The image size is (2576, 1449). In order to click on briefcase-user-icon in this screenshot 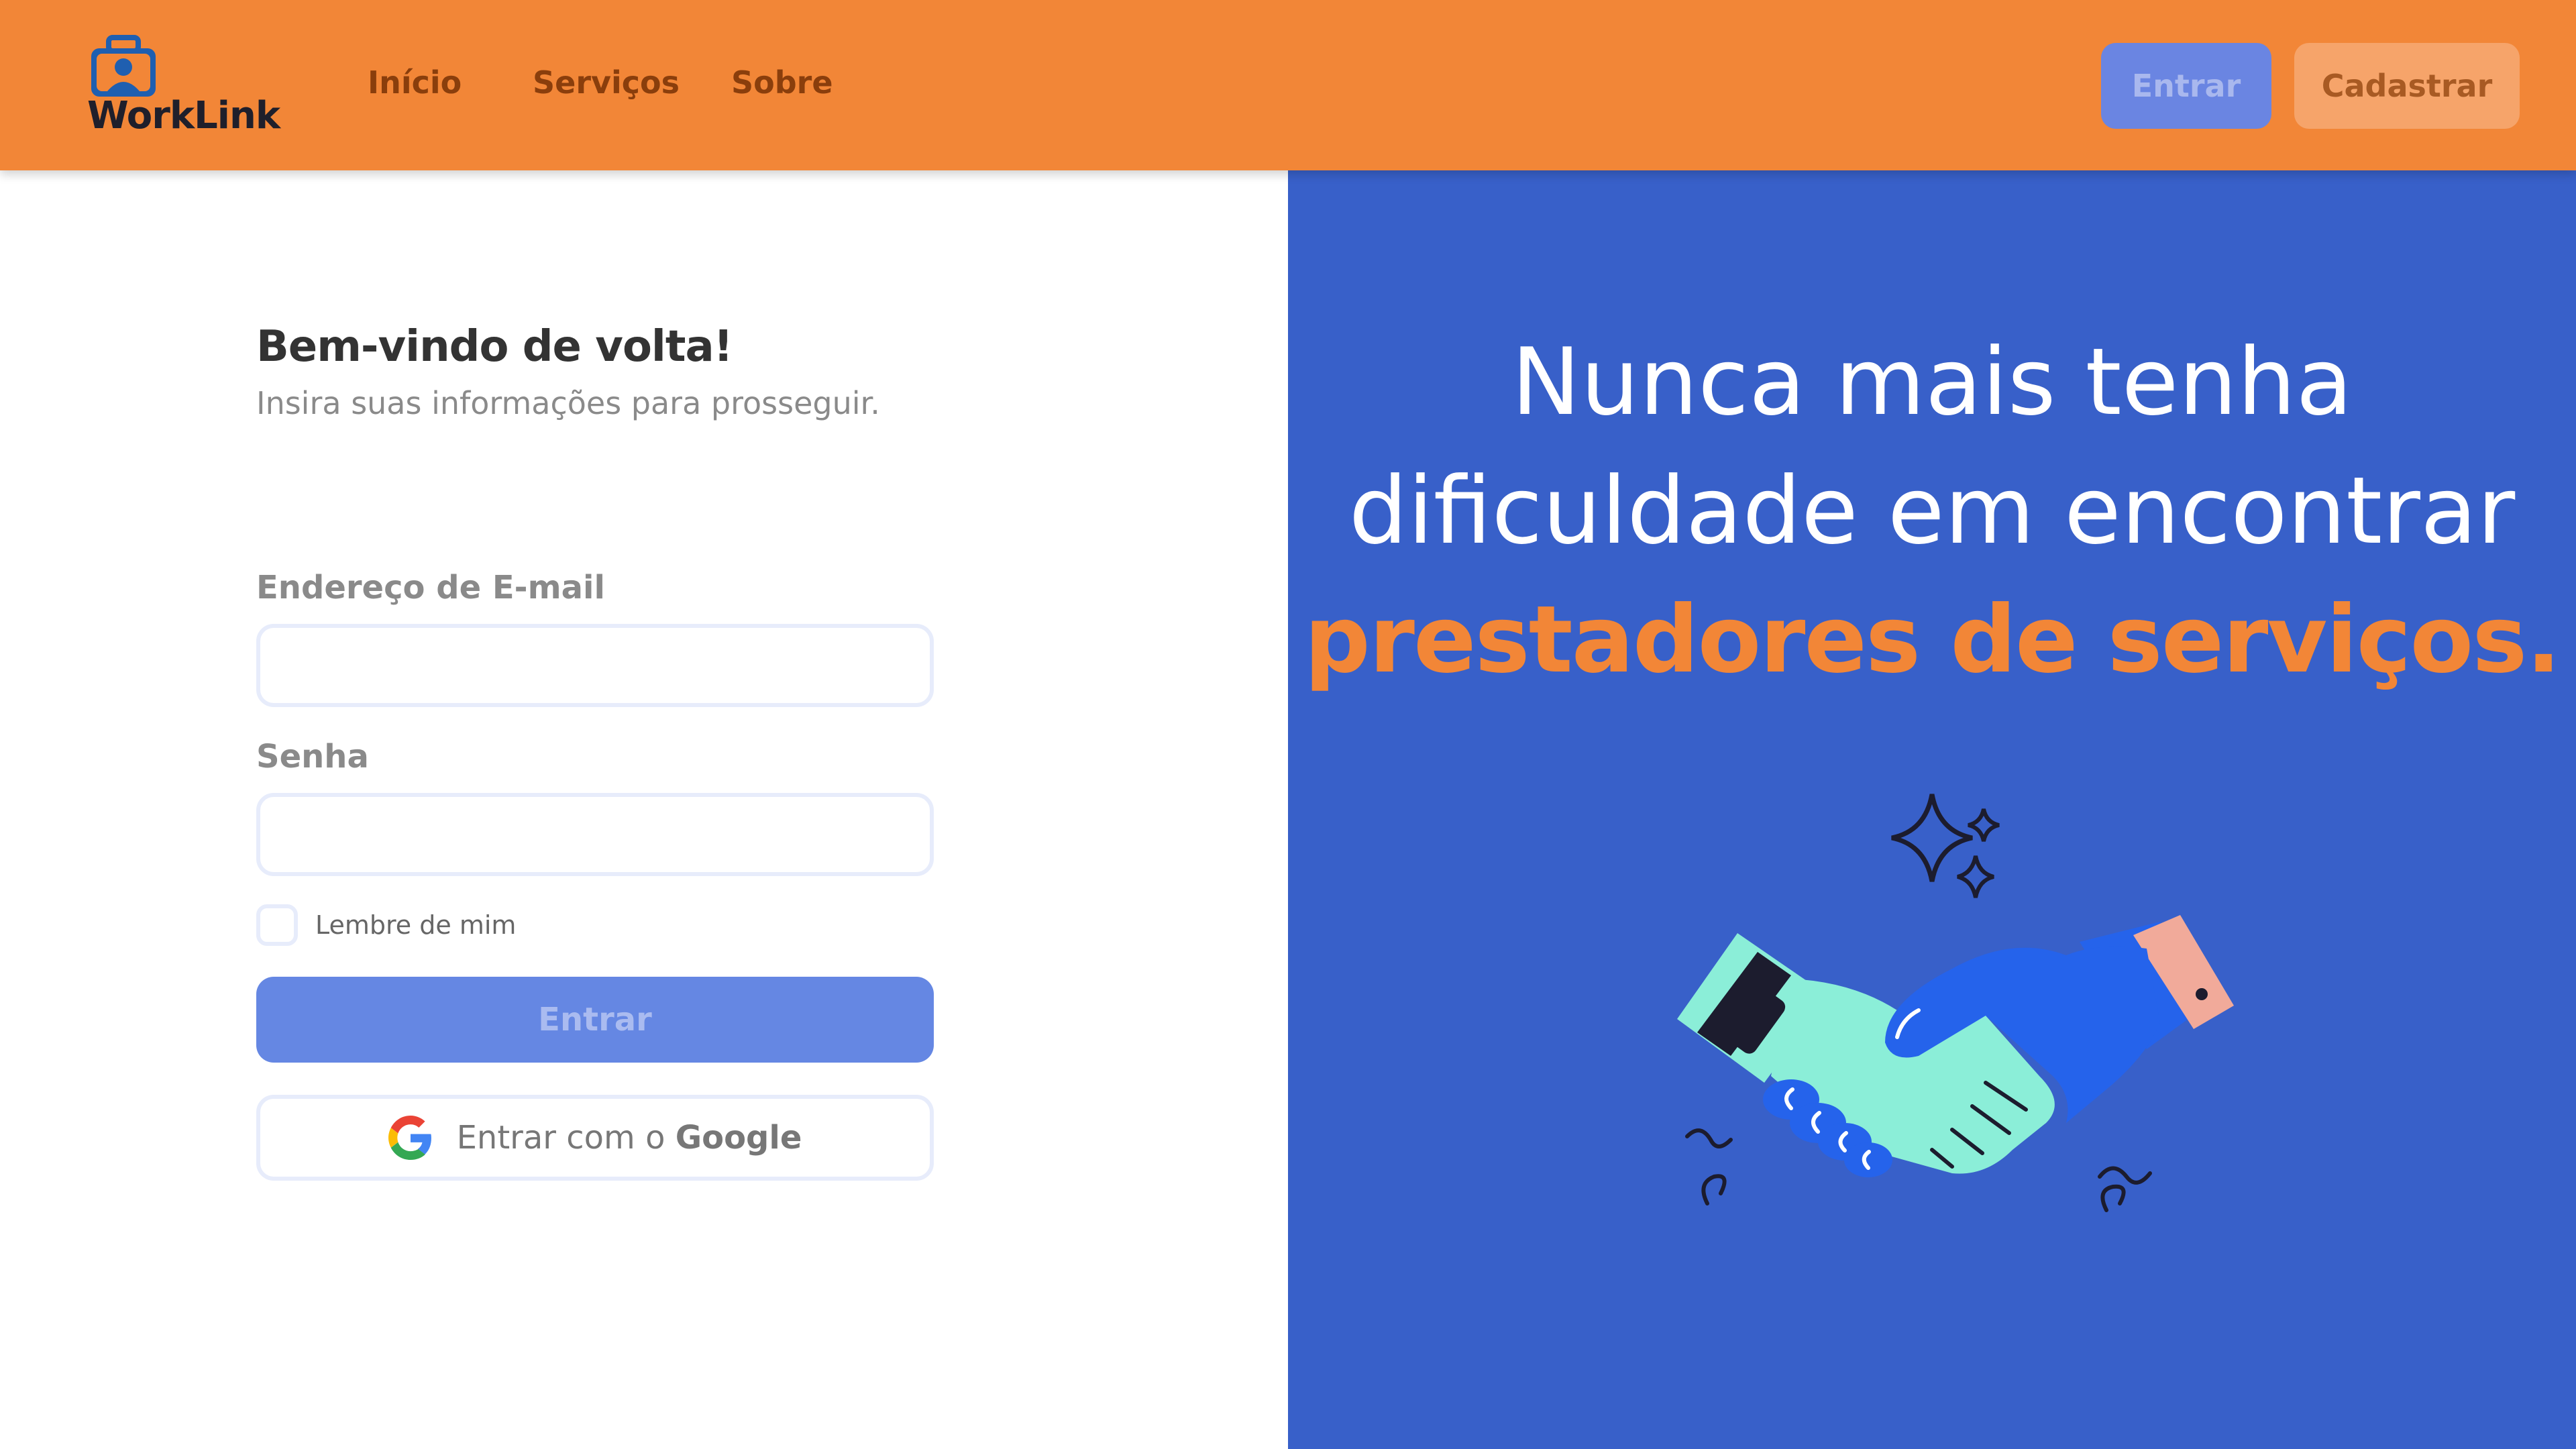, I will do `click(123, 66)`.